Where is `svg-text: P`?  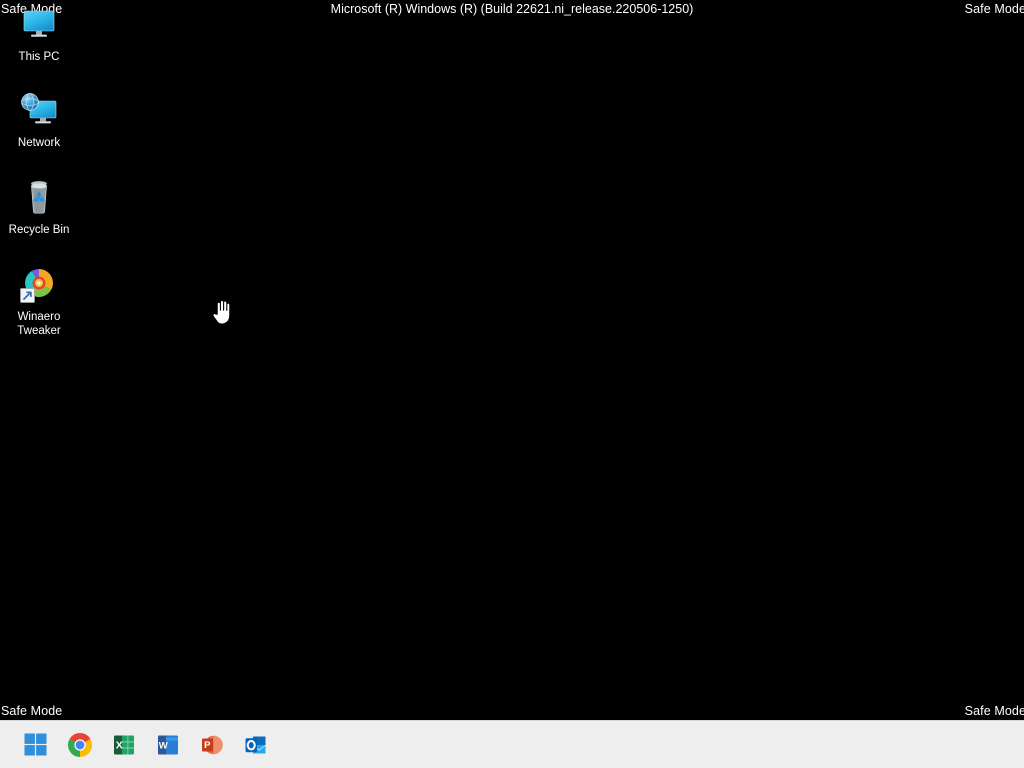
svg-text: P is located at coordinates (207, 745).